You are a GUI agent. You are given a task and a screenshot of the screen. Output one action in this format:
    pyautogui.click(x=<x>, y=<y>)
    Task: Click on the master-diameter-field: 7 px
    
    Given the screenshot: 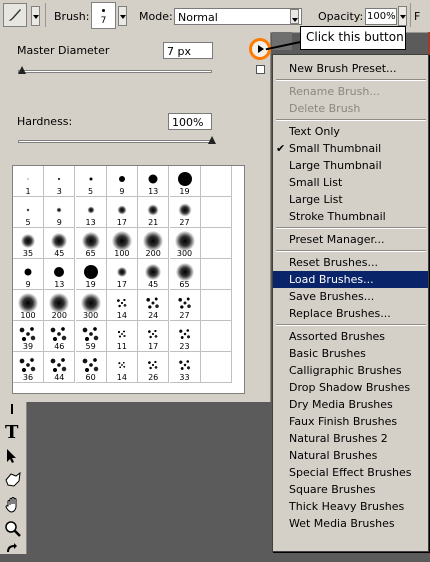 What is the action you would take?
    pyautogui.click(x=188, y=50)
    